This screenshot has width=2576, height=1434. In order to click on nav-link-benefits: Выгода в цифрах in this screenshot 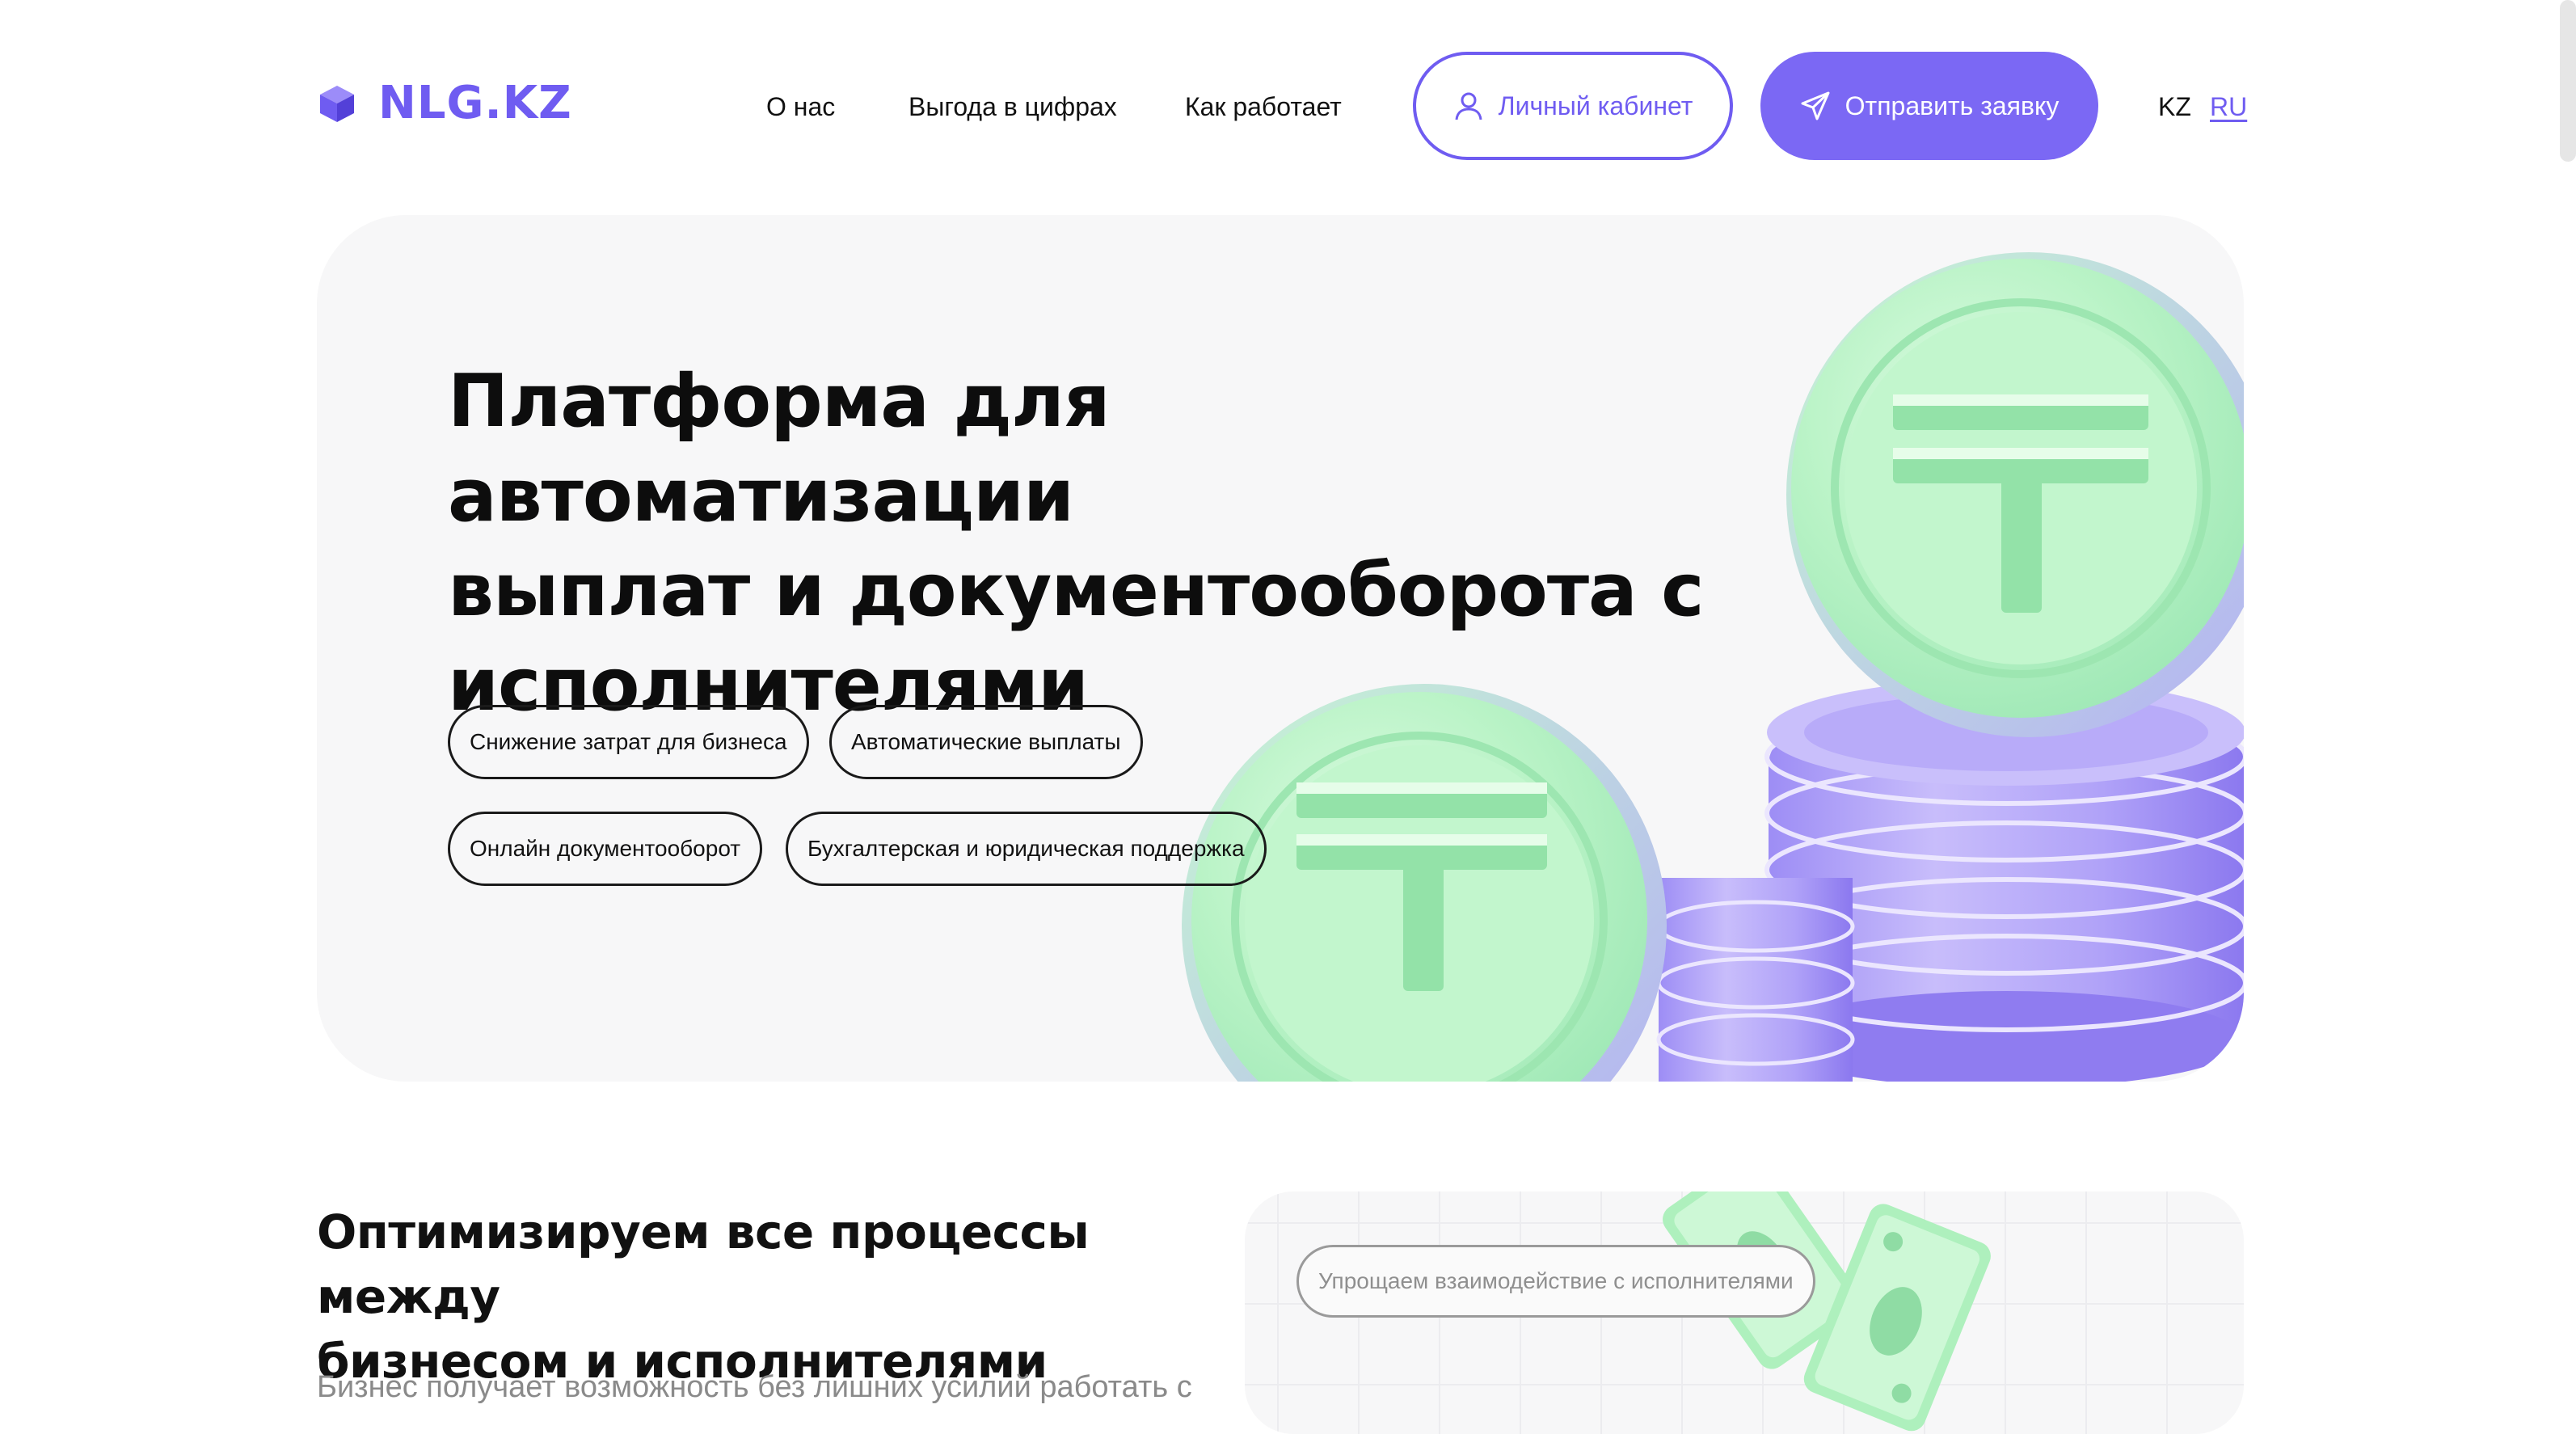, I will do `click(1013, 107)`.